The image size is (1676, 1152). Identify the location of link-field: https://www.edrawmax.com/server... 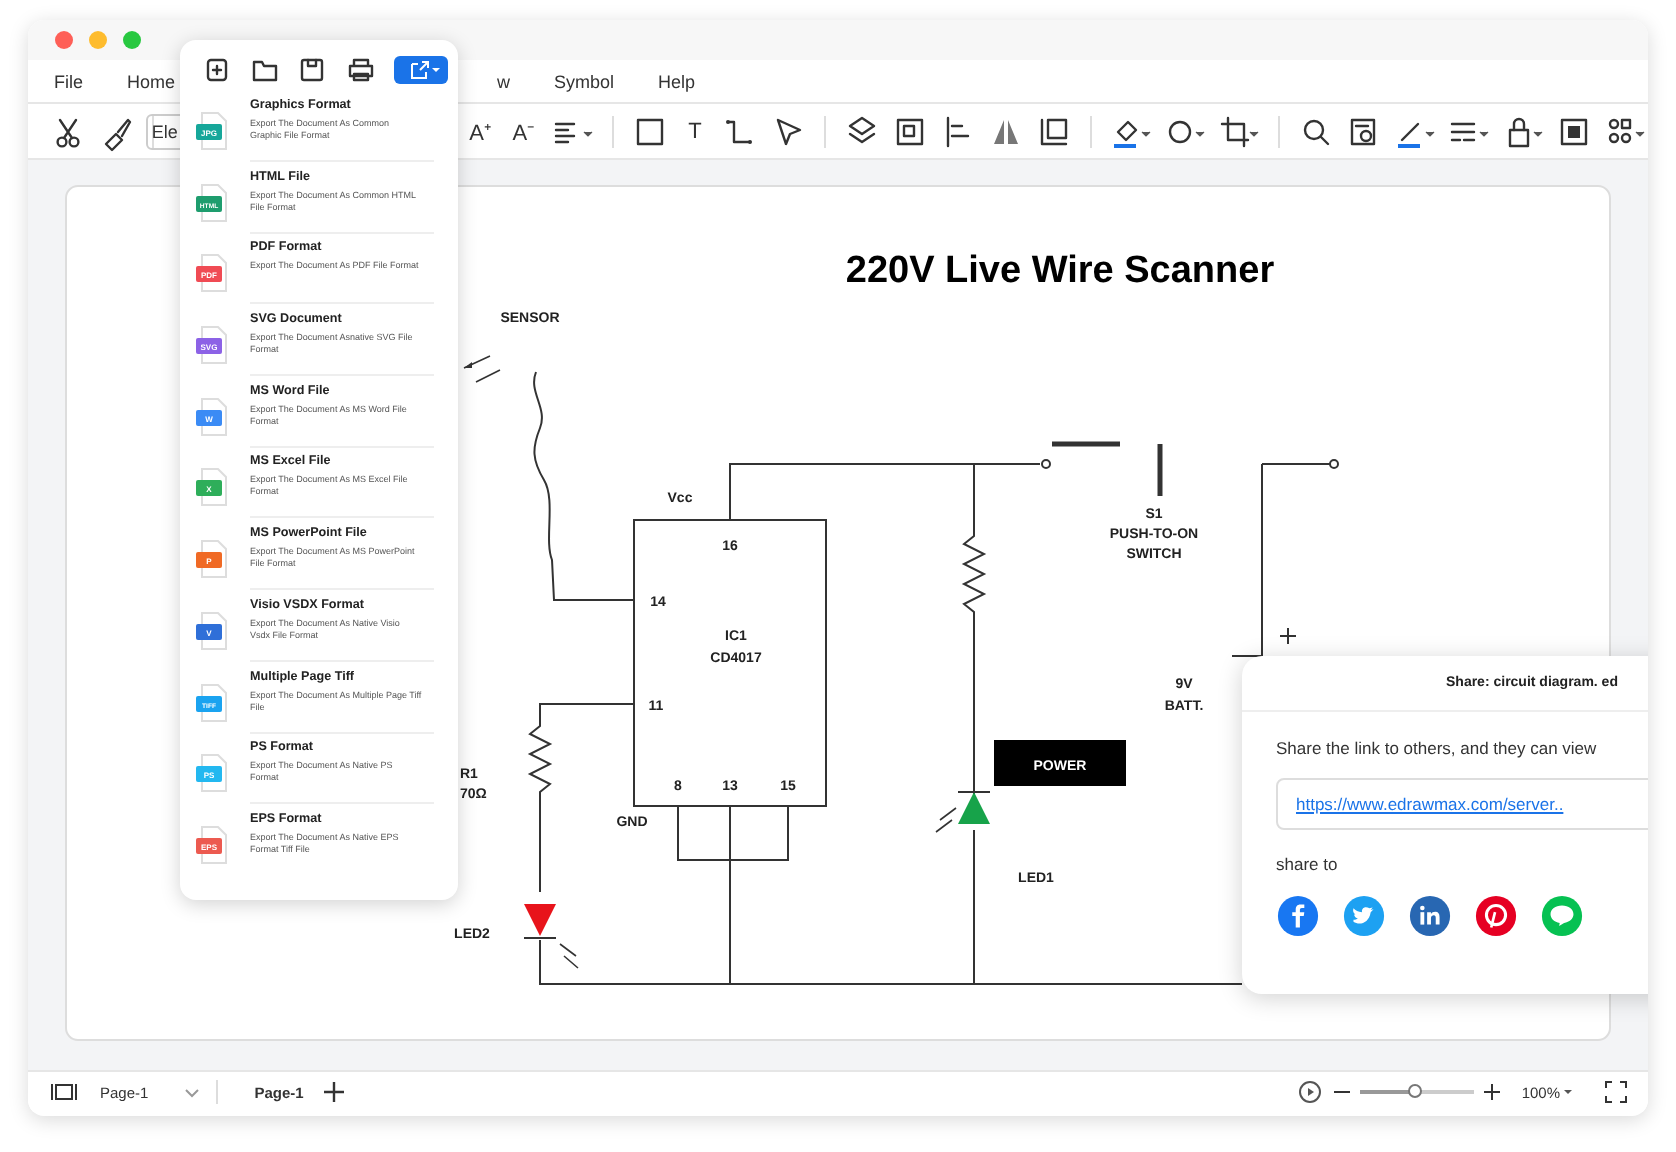
(1462, 804).